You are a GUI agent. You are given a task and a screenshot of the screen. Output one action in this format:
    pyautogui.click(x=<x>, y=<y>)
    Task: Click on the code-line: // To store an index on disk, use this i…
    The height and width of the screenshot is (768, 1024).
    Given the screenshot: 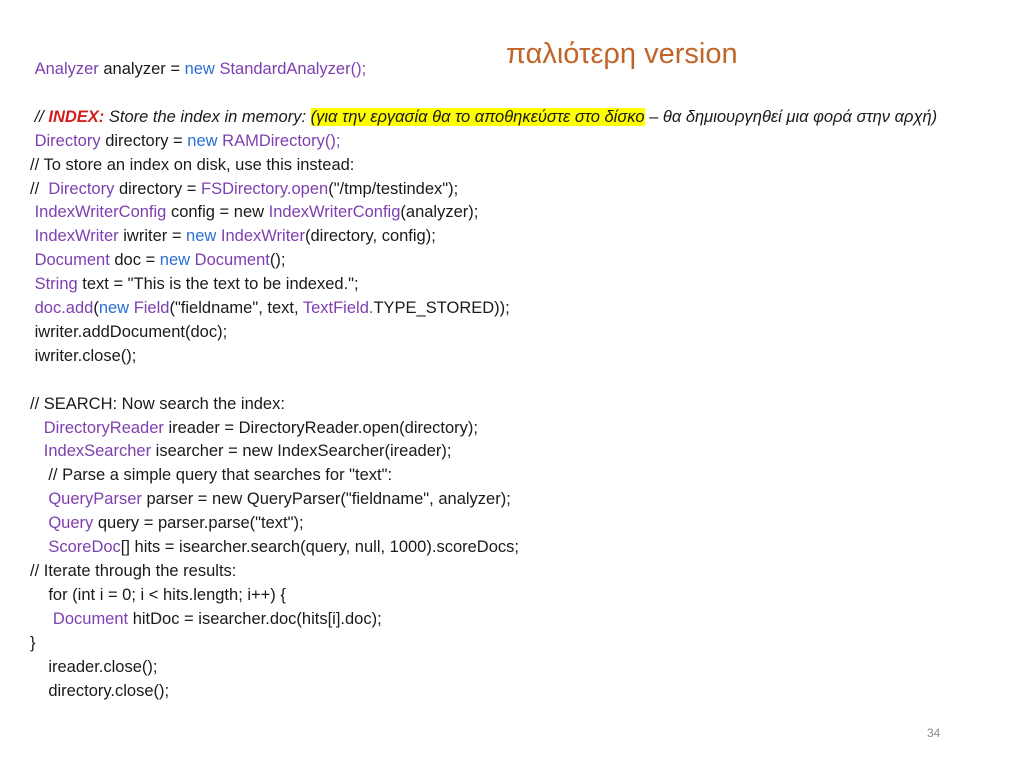 What is the action you would take?
    pyautogui.click(x=515, y=166)
    